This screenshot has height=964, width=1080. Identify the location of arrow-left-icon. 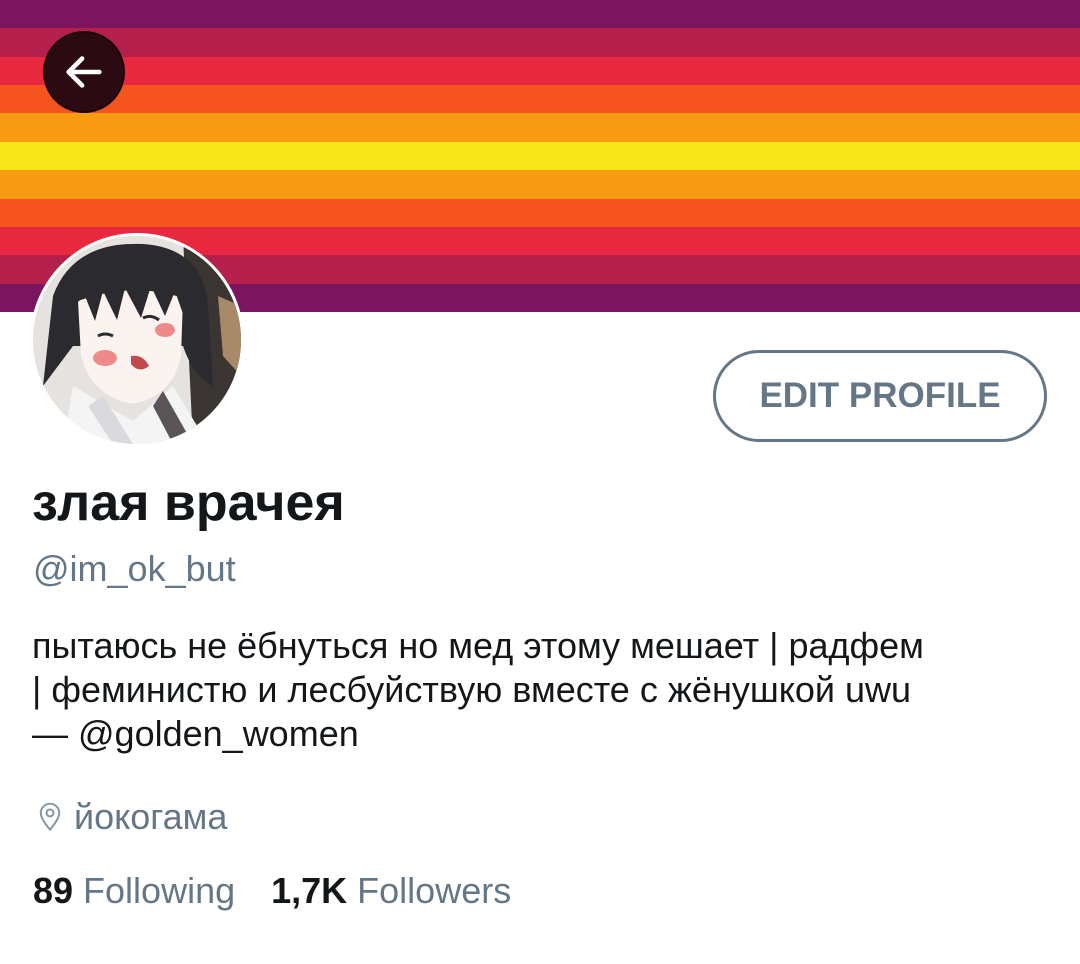
(84, 72).